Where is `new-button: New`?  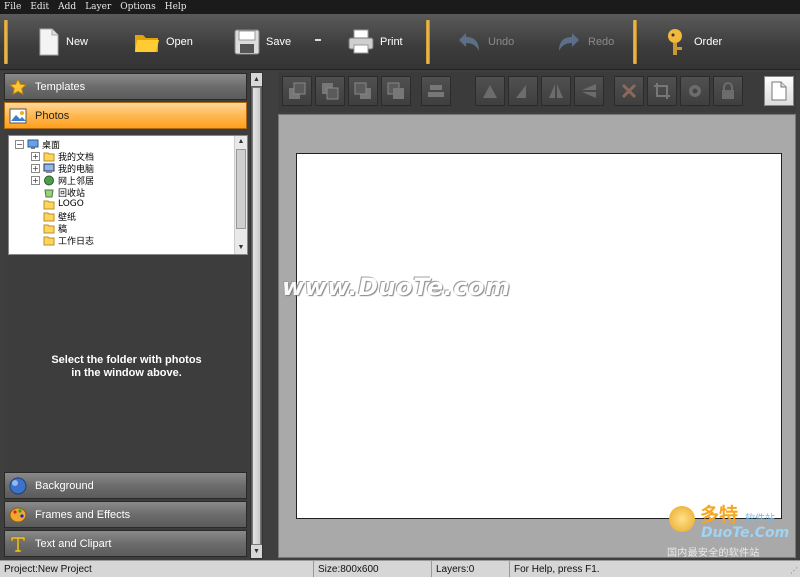 new-button: New is located at coordinates (63, 42).